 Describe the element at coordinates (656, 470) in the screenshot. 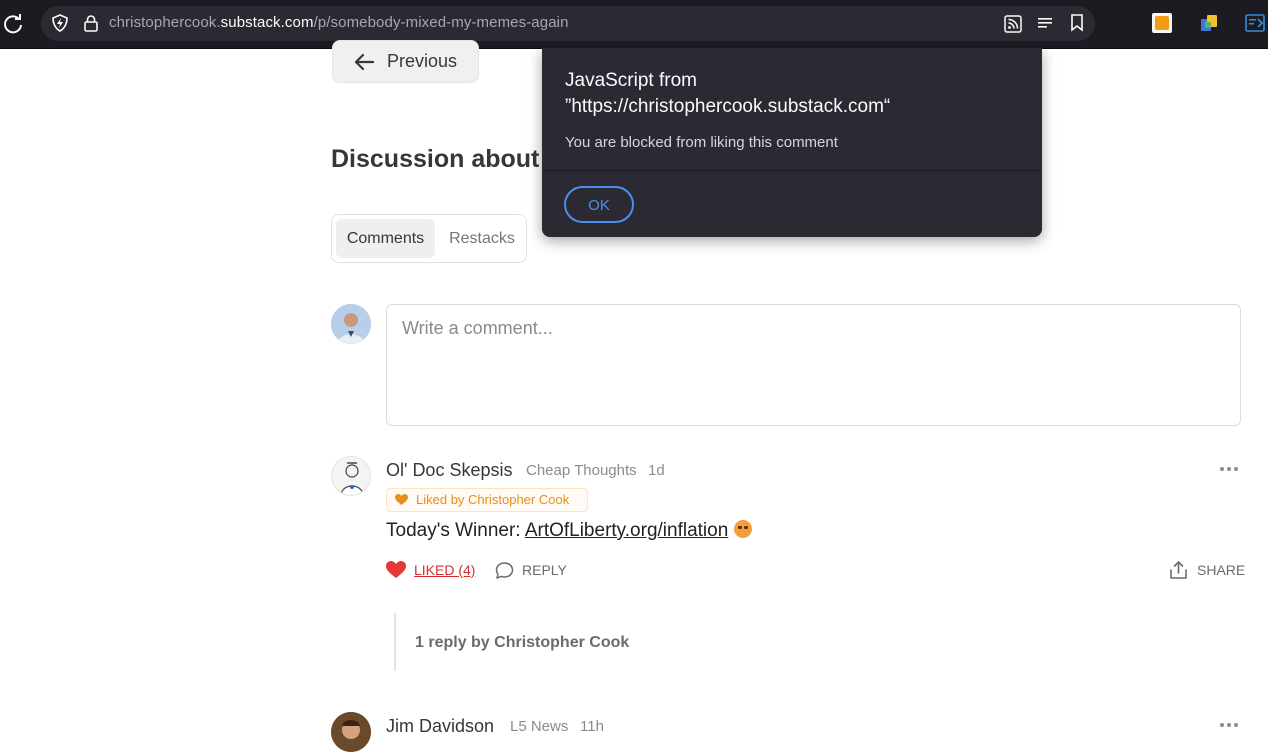

I see `comment-time: 1d` at that location.